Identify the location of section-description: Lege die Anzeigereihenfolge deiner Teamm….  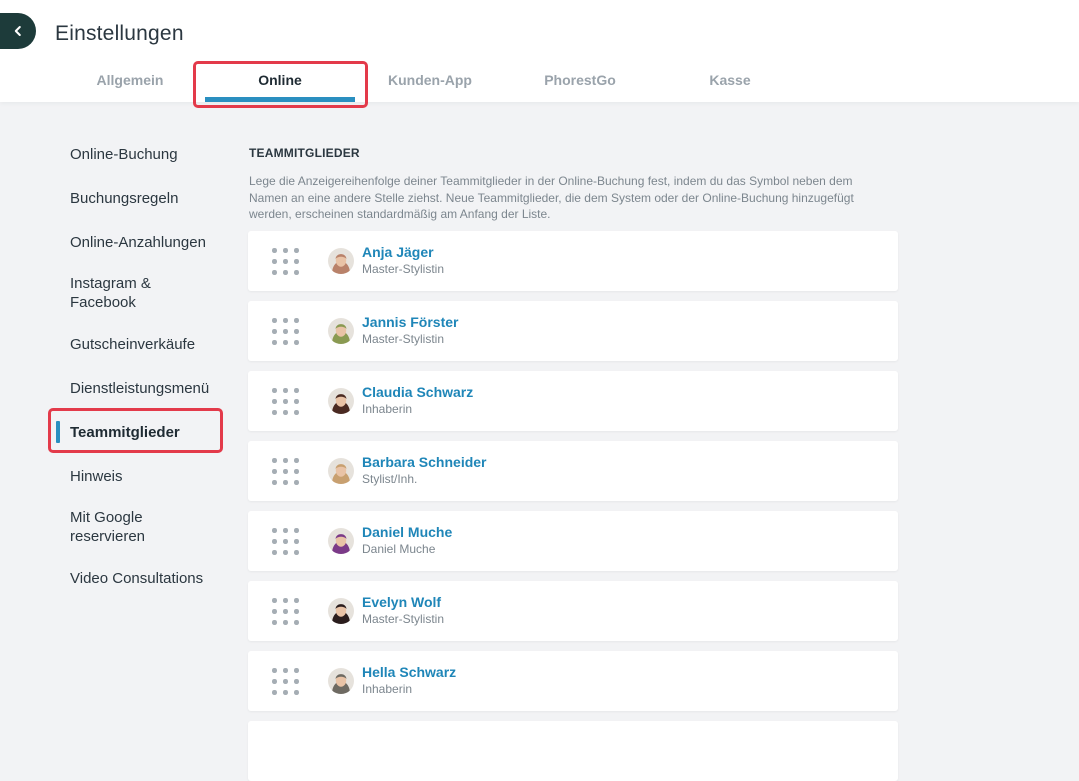
(551, 197).